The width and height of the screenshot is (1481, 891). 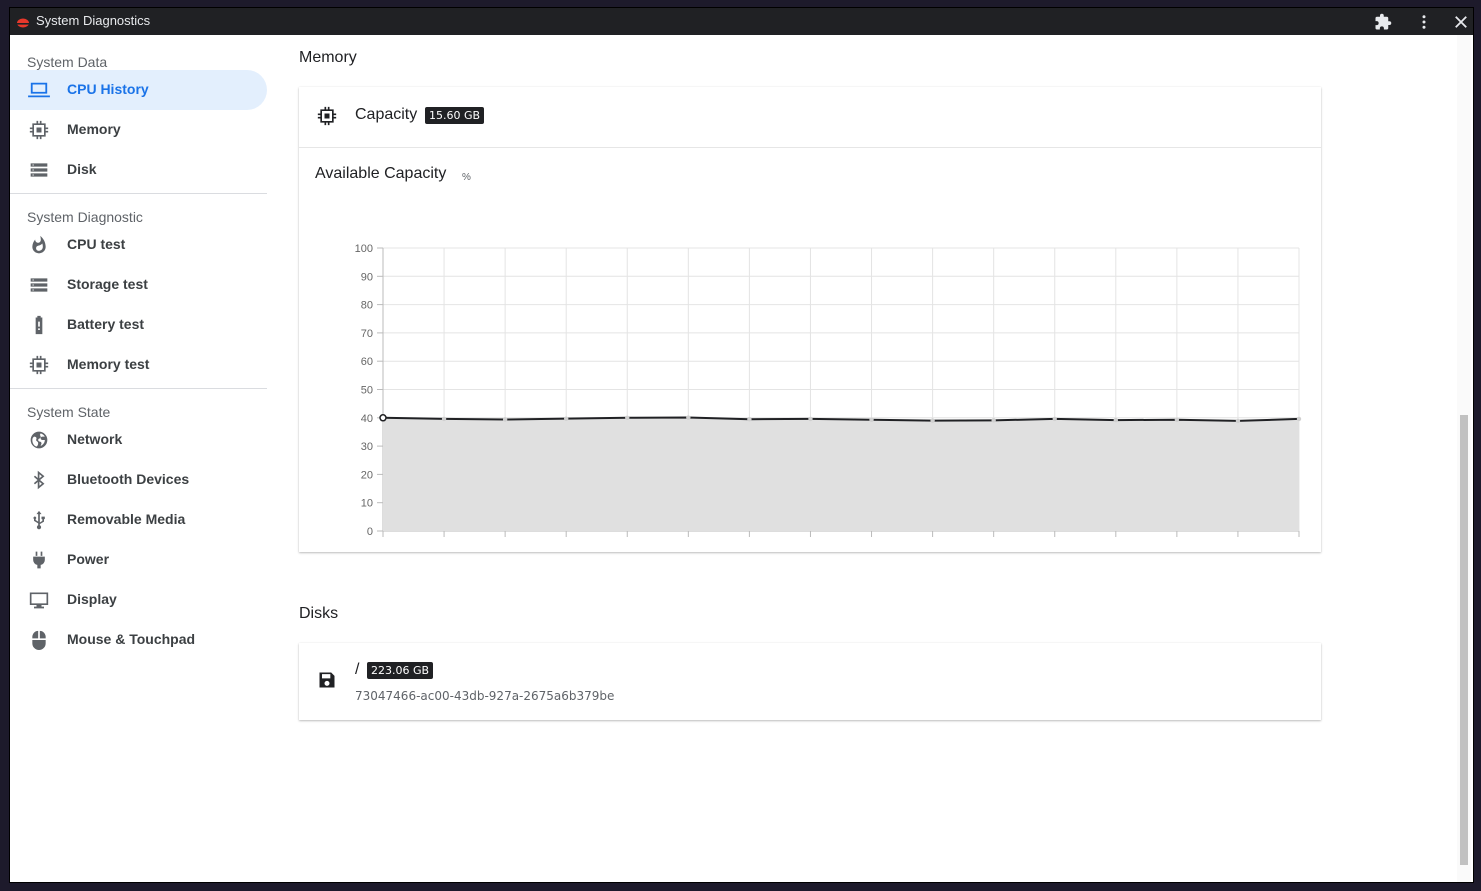 I want to click on more-vert-icon, so click(x=1424, y=22).